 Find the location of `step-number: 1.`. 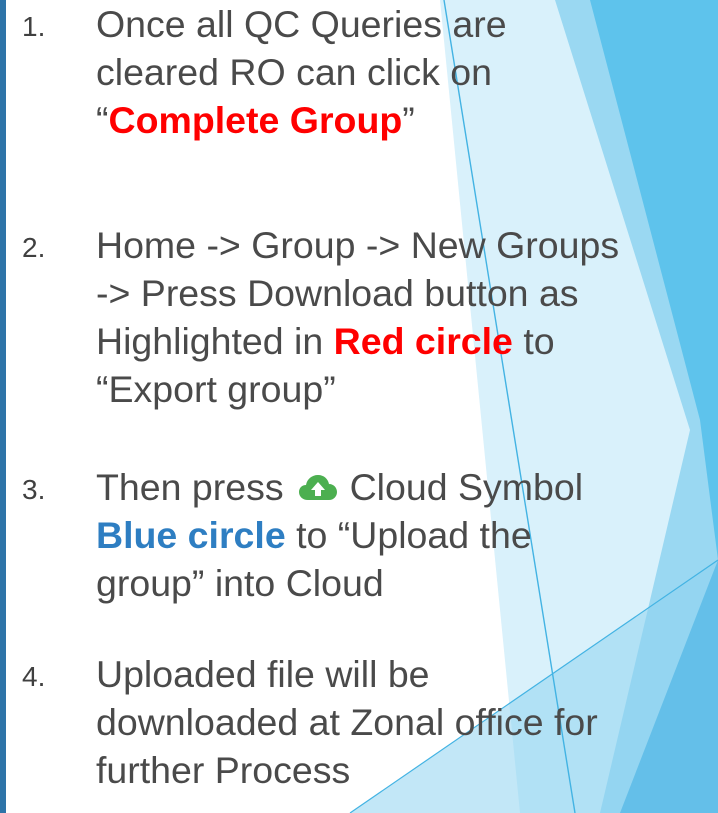

step-number: 1. is located at coordinates (34, 26).